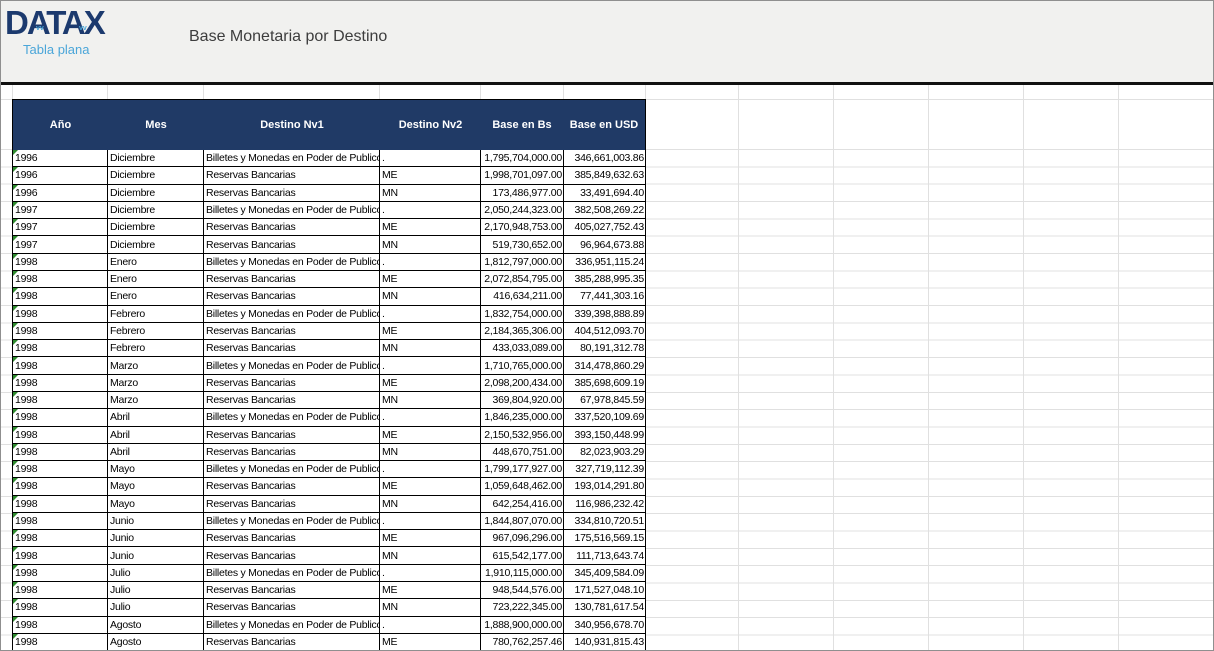 The height and width of the screenshot is (651, 1214). What do you see at coordinates (604, 607) in the screenshot?
I see `cell-base-usd: 130,781,617.54` at bounding box center [604, 607].